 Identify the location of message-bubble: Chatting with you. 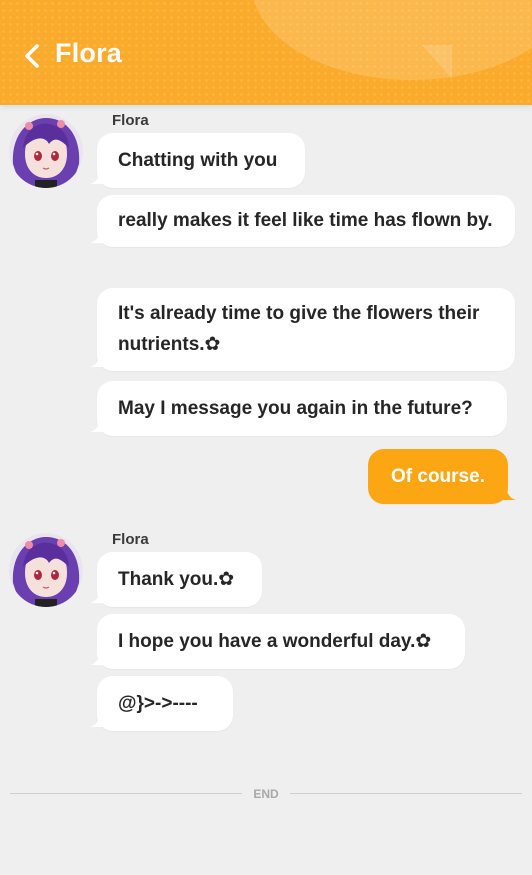
(197, 160).